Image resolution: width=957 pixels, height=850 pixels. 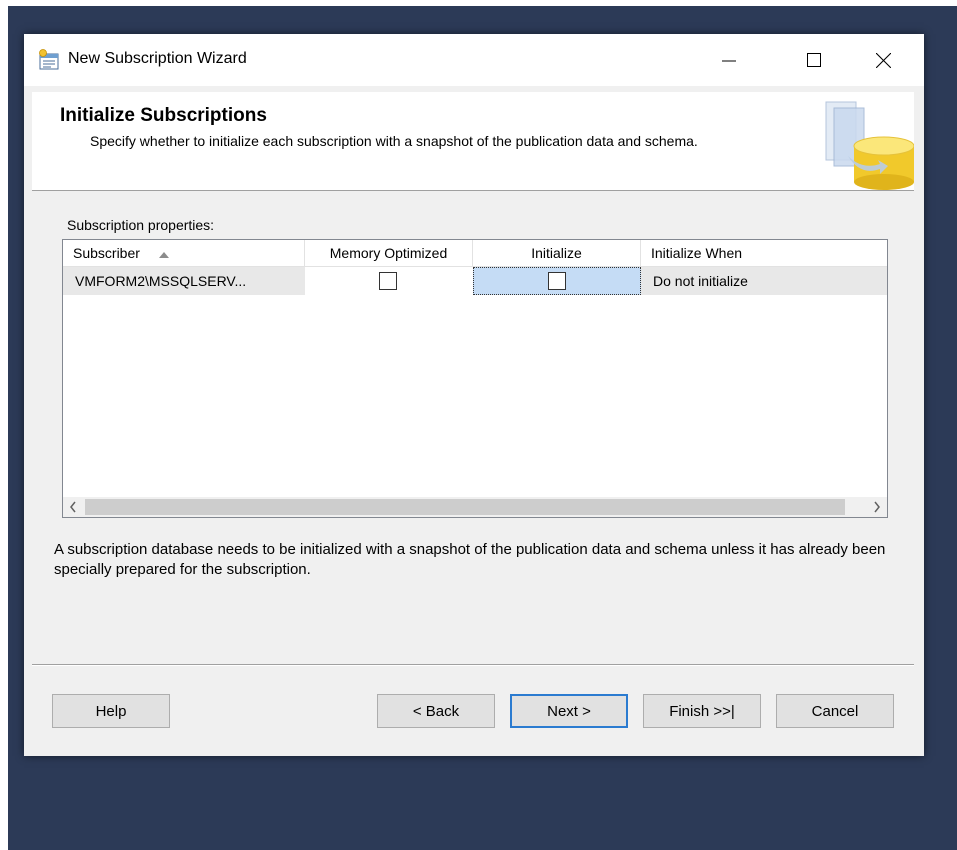 I want to click on back-button: < Back, so click(x=436, y=711).